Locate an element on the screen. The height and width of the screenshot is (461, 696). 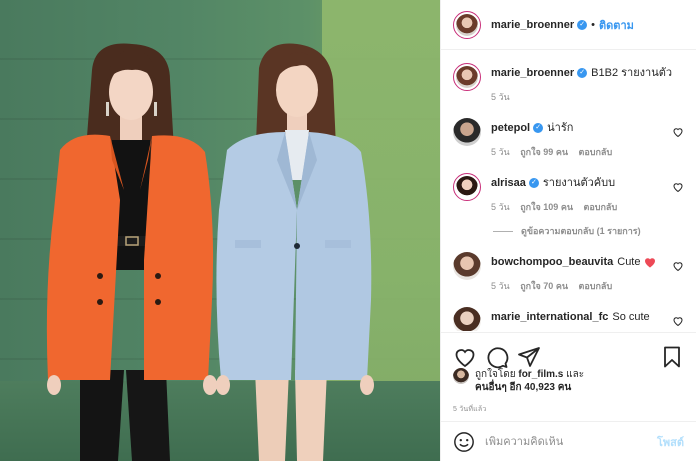
comment-item: petepol ✓ น่ารัก 5 วัน ถูกใจ 99 คน ตอบกลับ is located at coordinates (568, 138).